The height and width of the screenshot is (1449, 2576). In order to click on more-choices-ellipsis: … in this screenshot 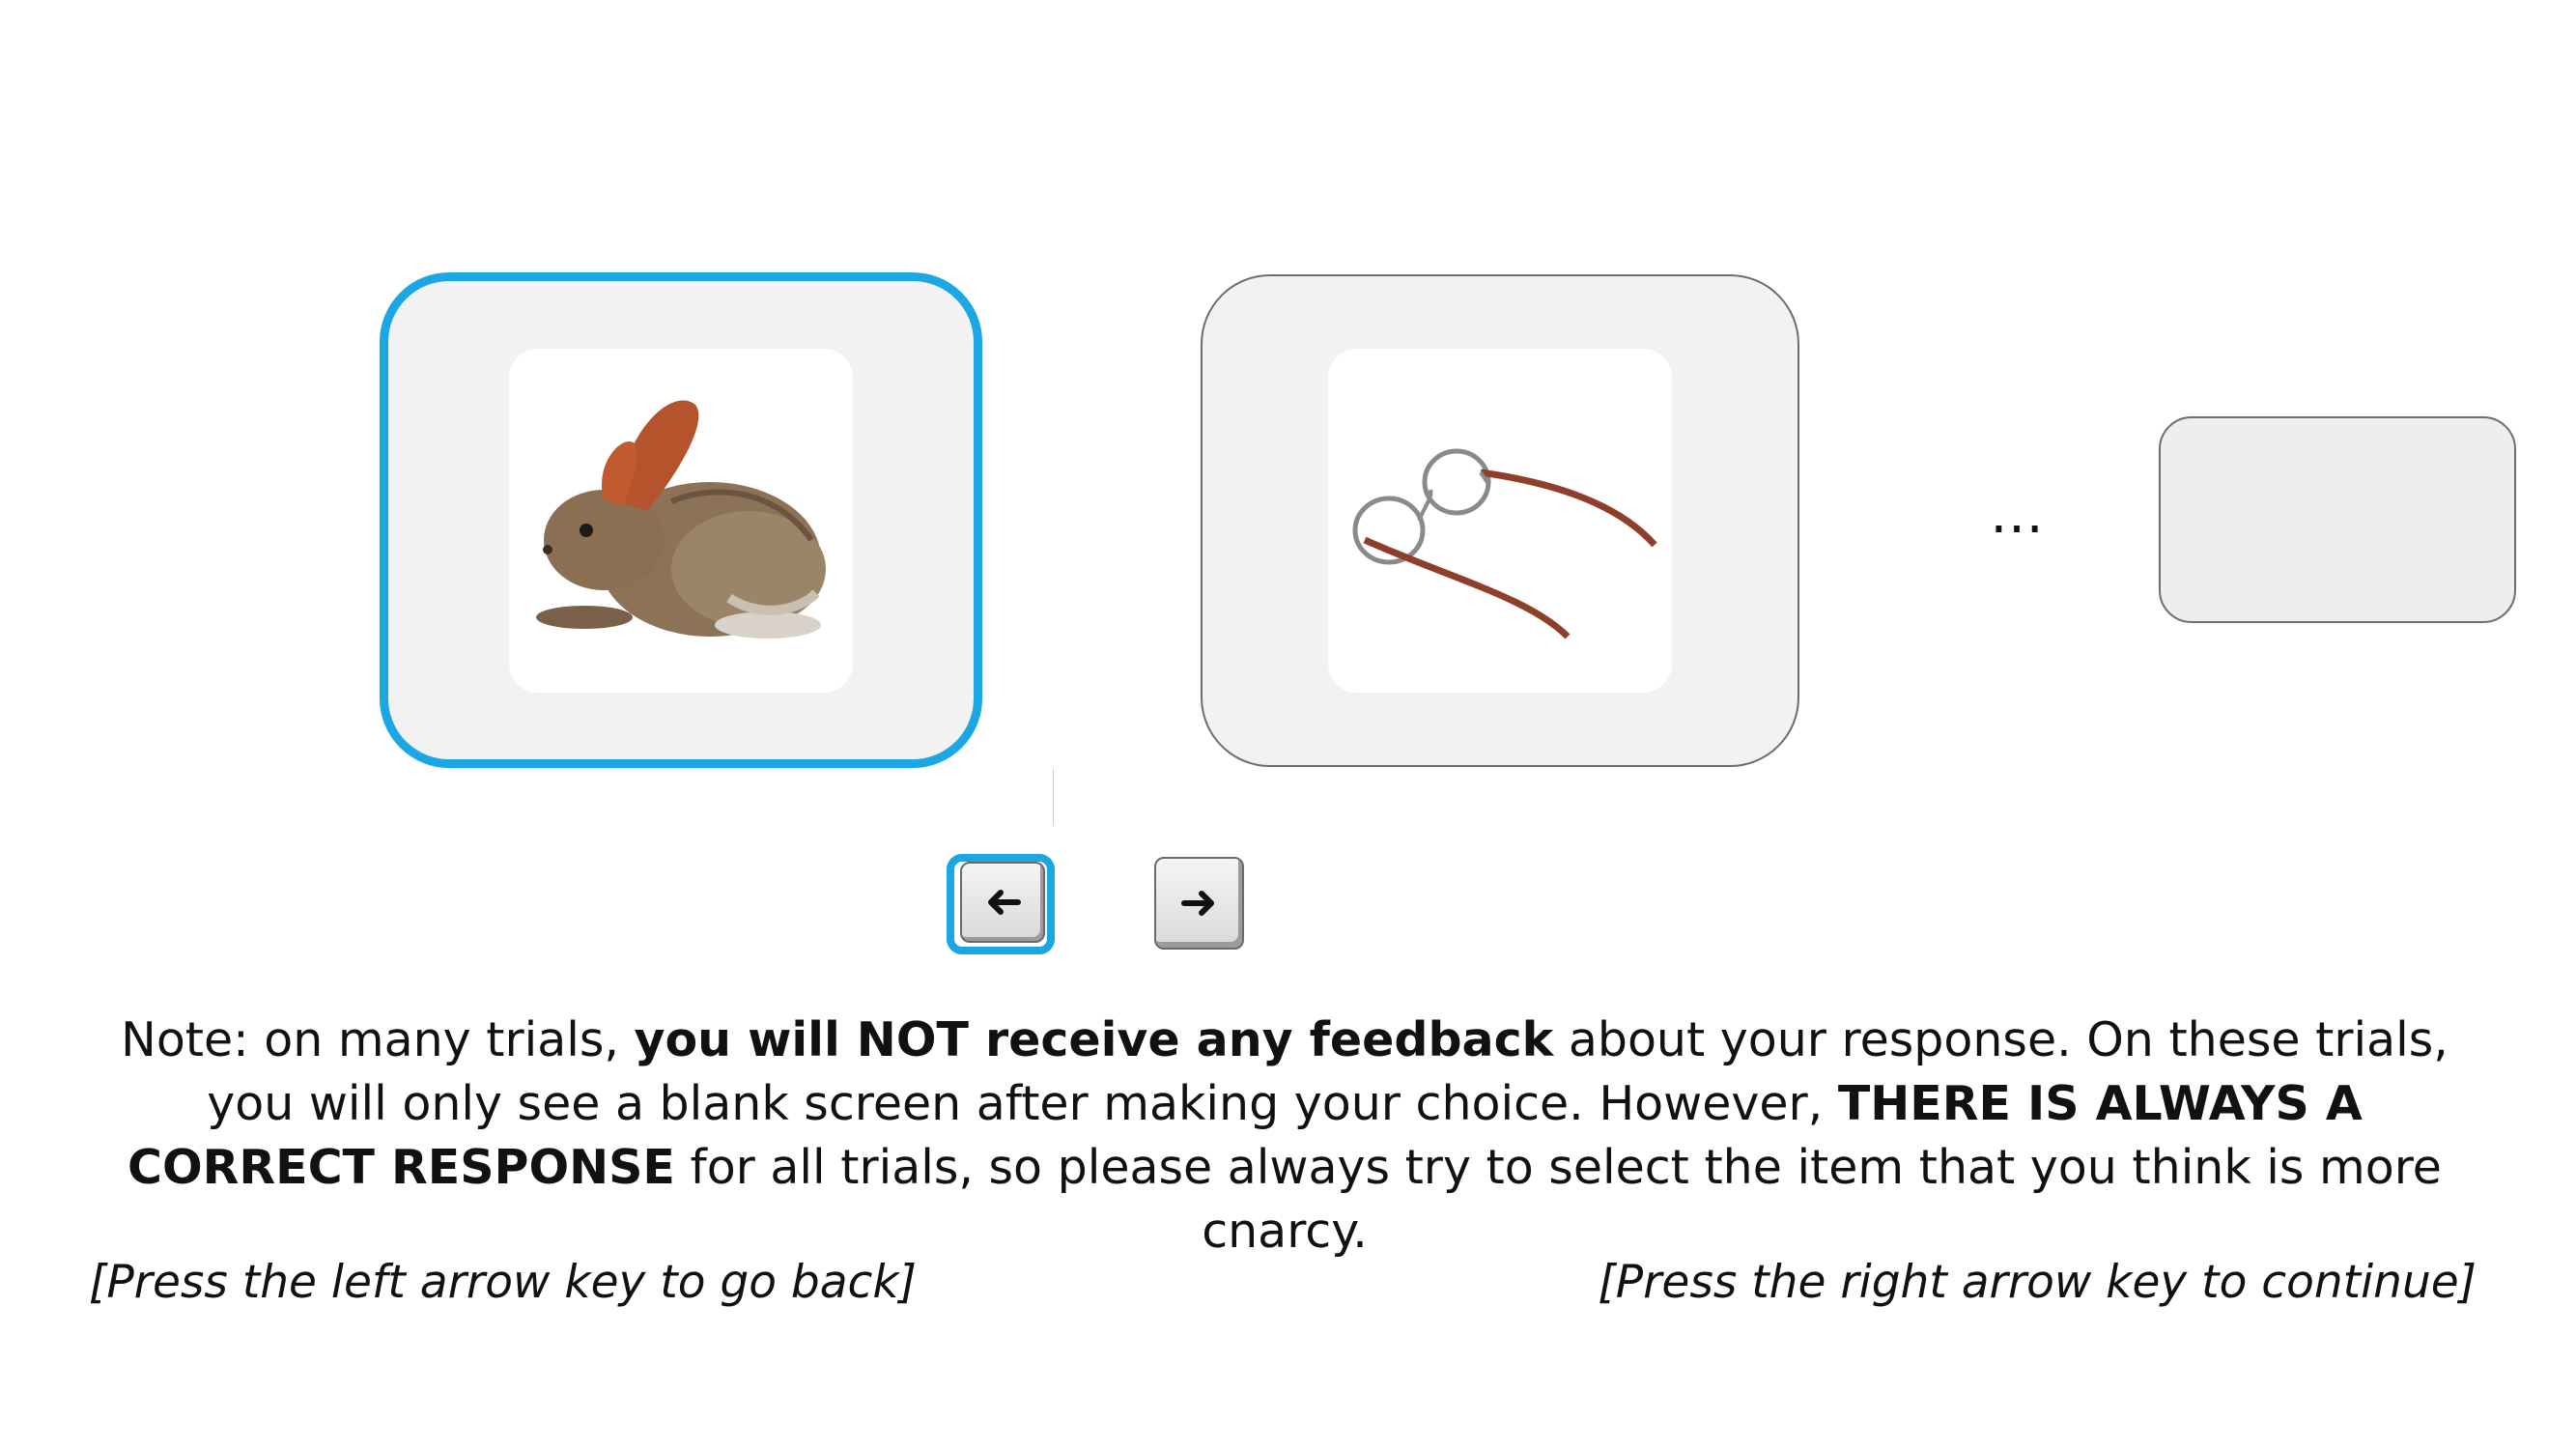, I will do `click(2019, 514)`.